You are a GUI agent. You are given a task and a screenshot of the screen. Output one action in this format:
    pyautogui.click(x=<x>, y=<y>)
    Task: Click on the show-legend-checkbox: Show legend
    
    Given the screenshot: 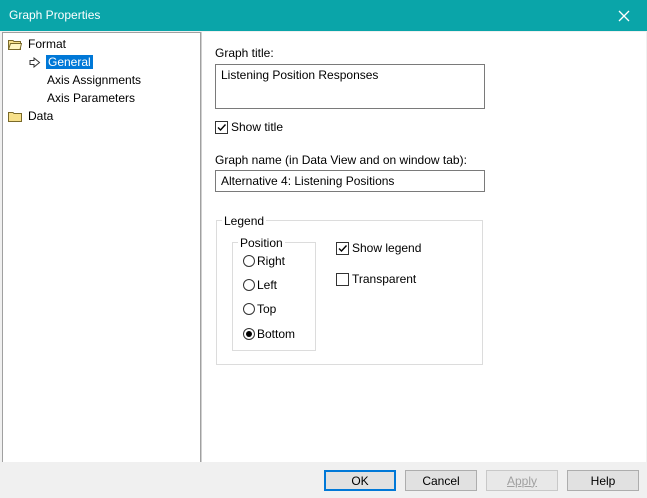 What is the action you would take?
    pyautogui.click(x=378, y=248)
    